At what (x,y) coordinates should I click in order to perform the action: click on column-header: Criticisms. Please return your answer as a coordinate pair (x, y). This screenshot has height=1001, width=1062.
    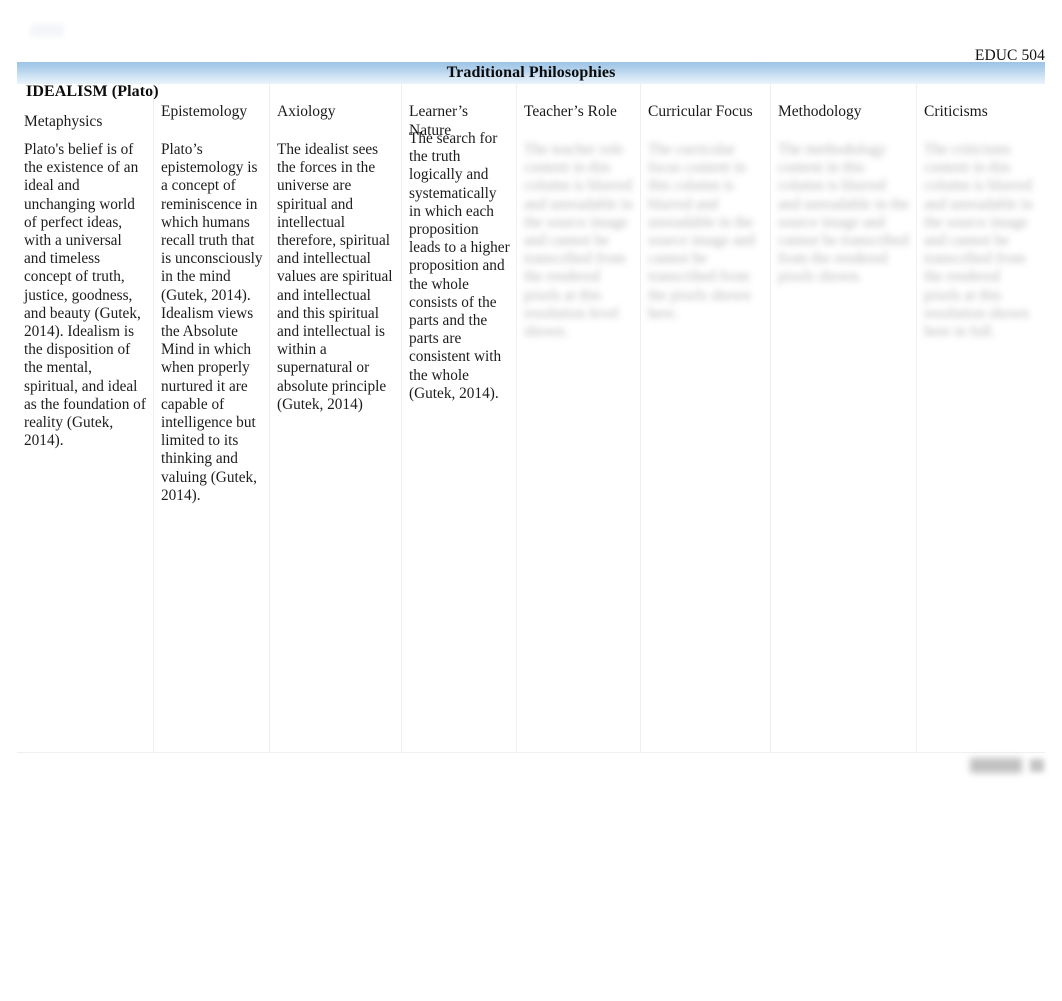
    Looking at the image, I should click on (956, 111).